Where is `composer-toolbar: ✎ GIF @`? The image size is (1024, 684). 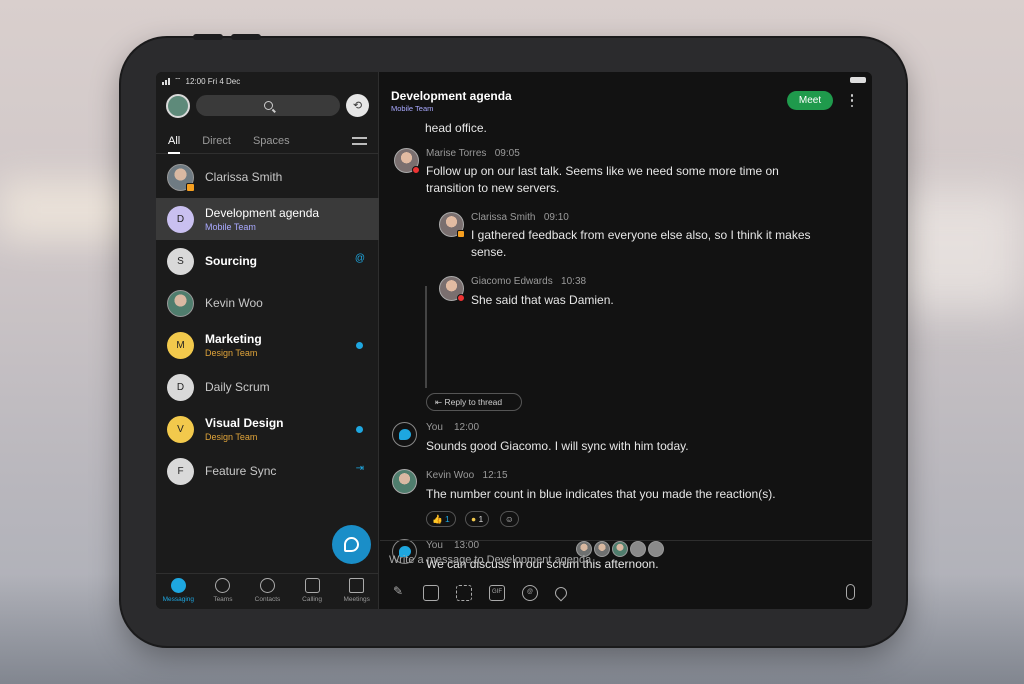 composer-toolbar: ✎ GIF @ is located at coordinates (480, 593).